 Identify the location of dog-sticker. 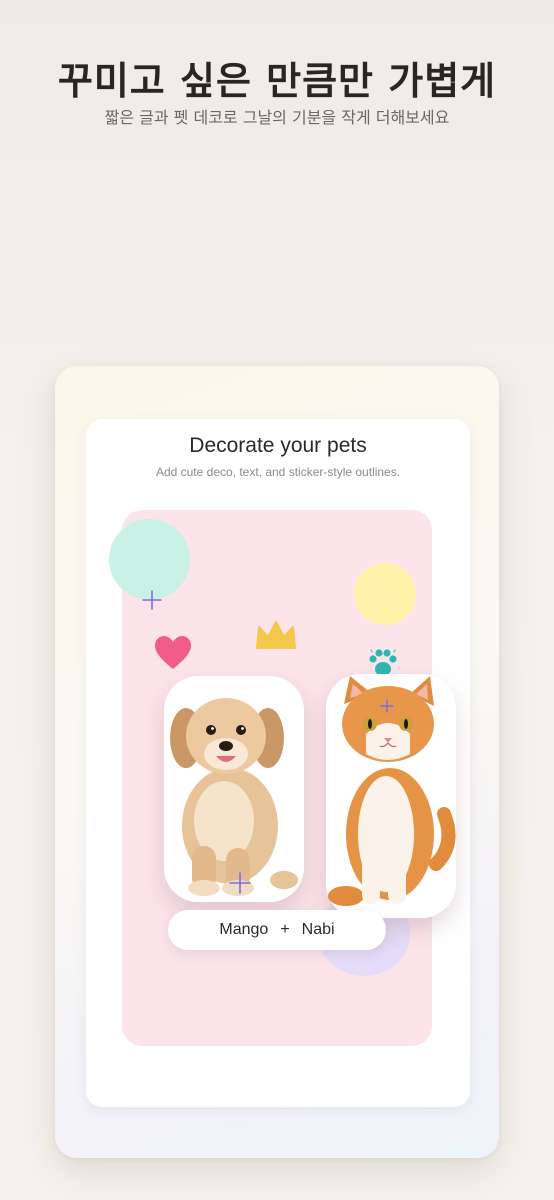
(234, 789).